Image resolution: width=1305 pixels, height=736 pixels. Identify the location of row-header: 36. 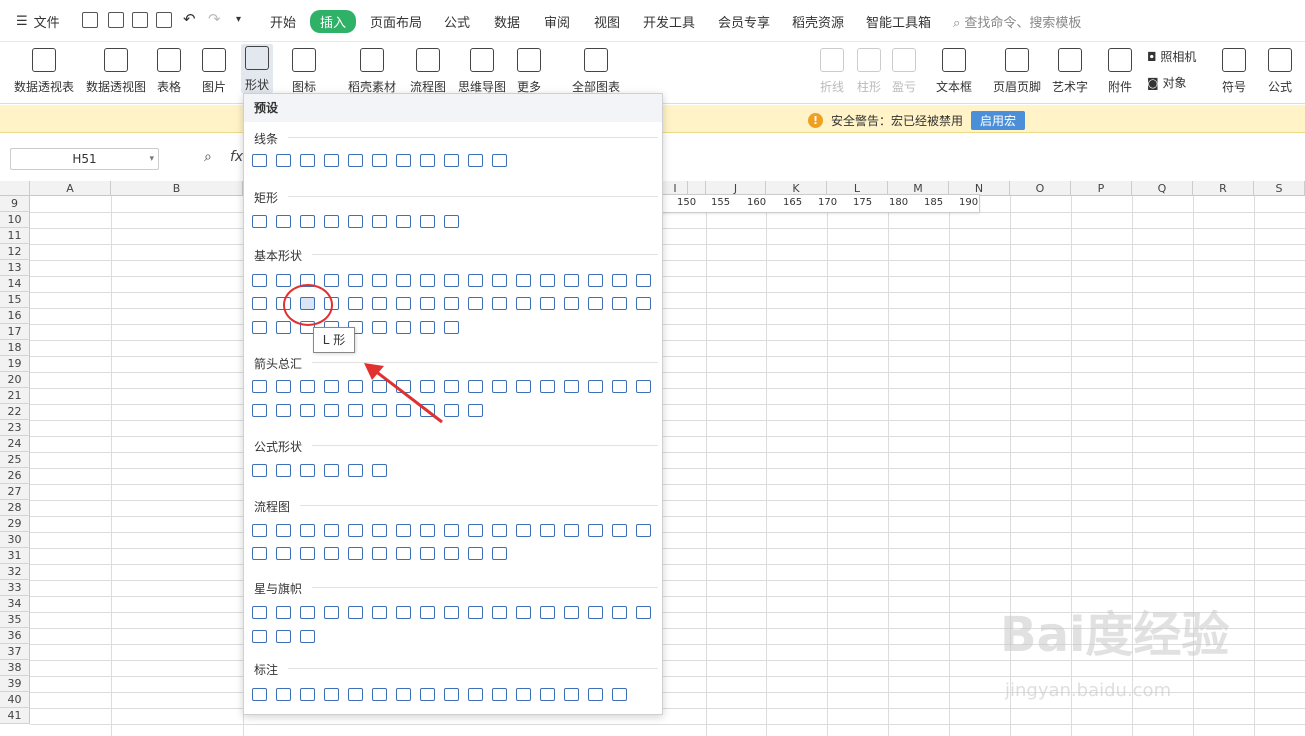
(15, 636).